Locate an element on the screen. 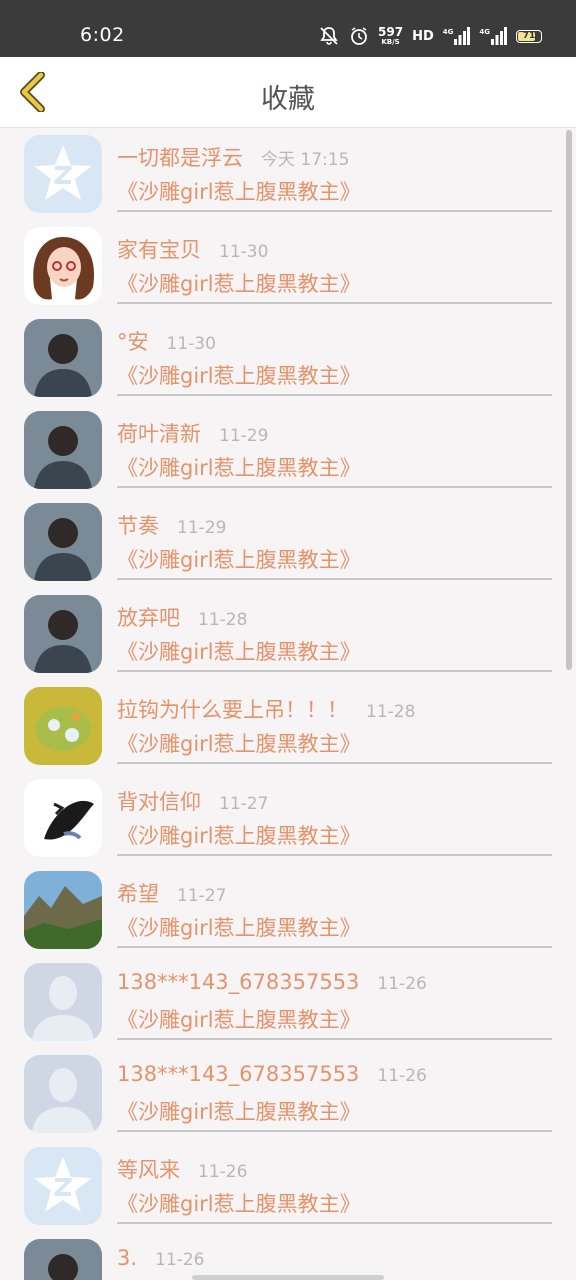  item-header: 荷叶清新 11-29 is located at coordinates (192, 433).